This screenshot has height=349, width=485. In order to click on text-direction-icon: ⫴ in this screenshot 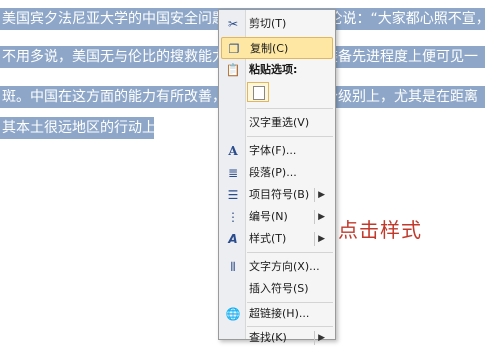, I will do `click(233, 267)`.